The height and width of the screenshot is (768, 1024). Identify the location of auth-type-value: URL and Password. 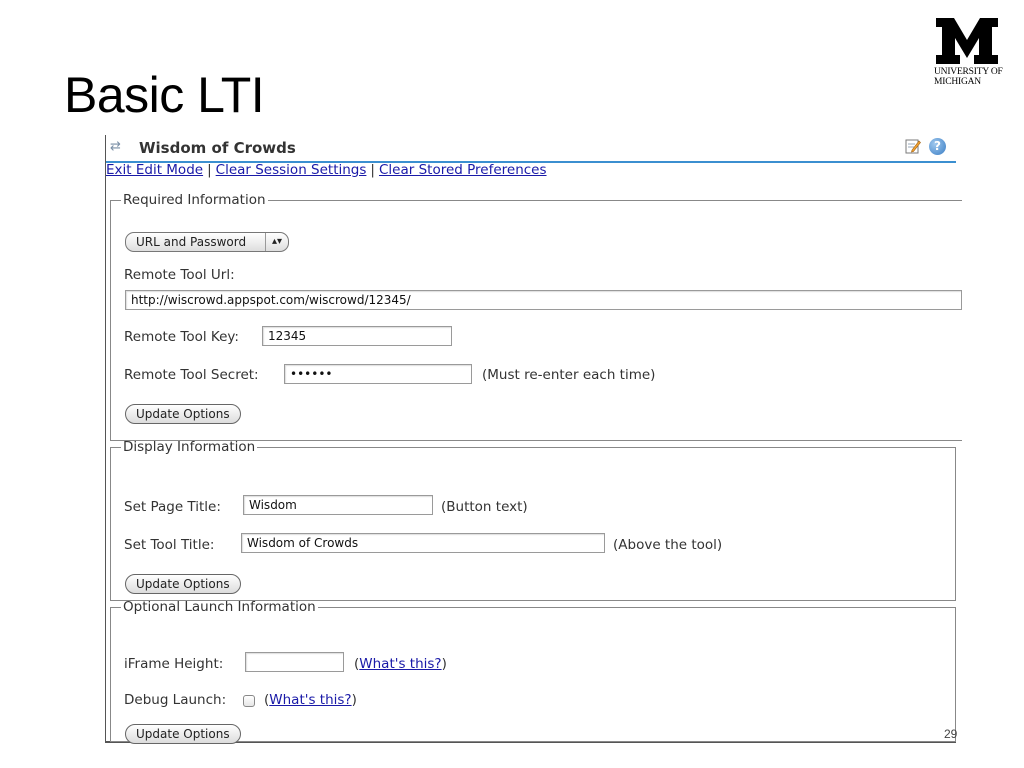
(191, 242).